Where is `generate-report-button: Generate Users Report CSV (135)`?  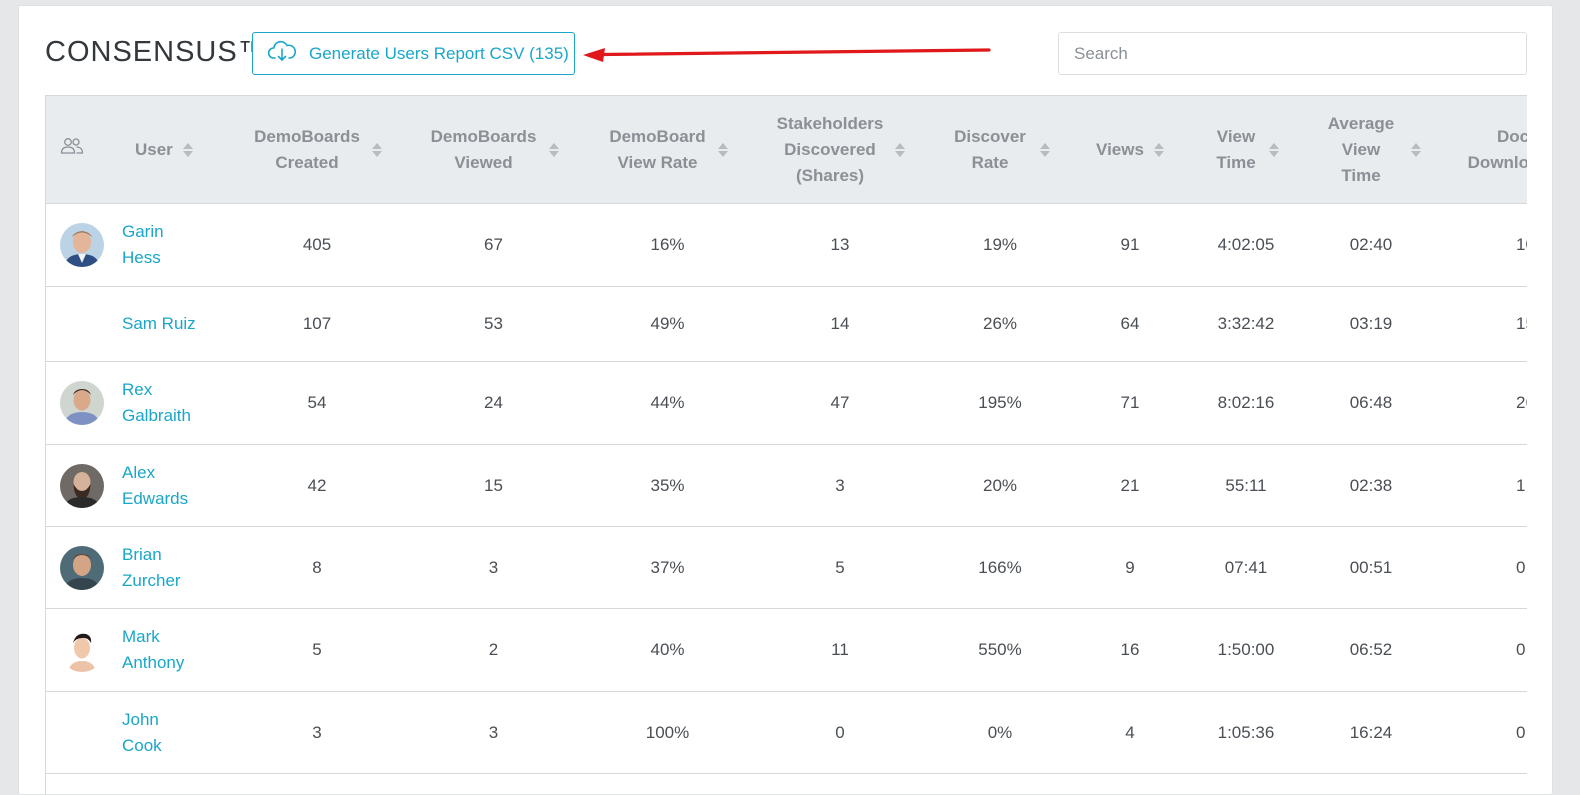 generate-report-button: Generate Users Report CSV (135) is located at coordinates (413, 53).